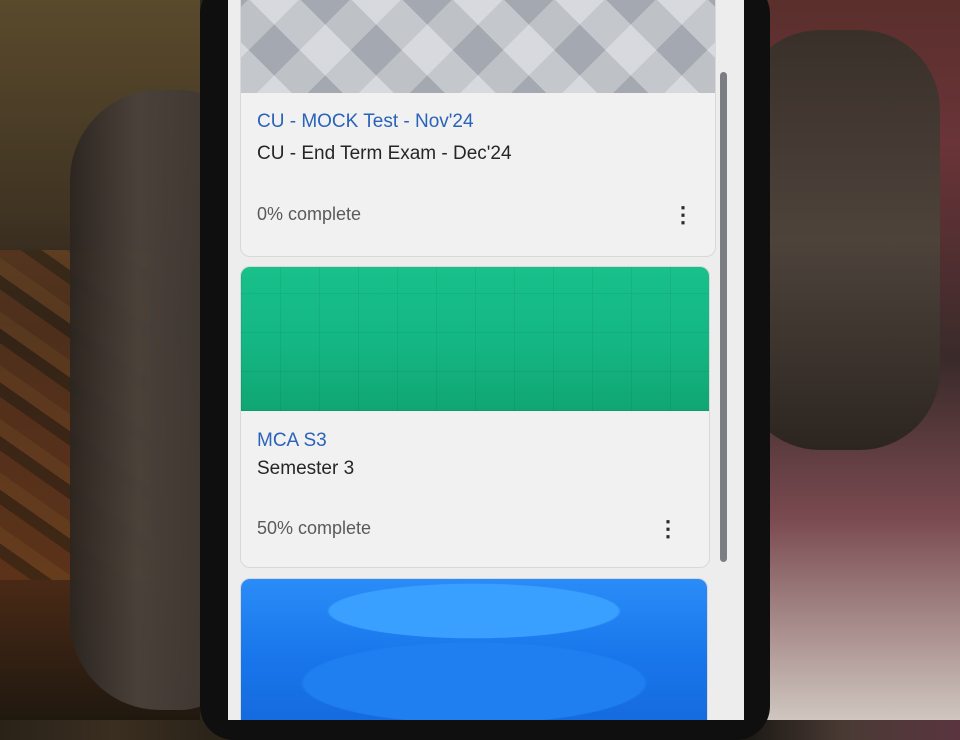 The width and height of the screenshot is (960, 740). I want to click on course-card, so click(474, 649).